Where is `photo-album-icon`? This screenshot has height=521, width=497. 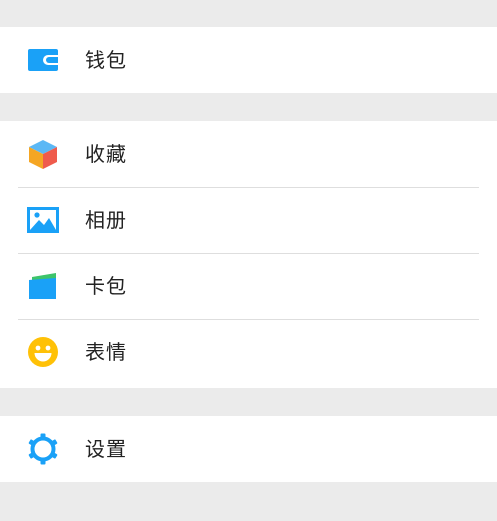
photo-album-icon is located at coordinates (43, 220).